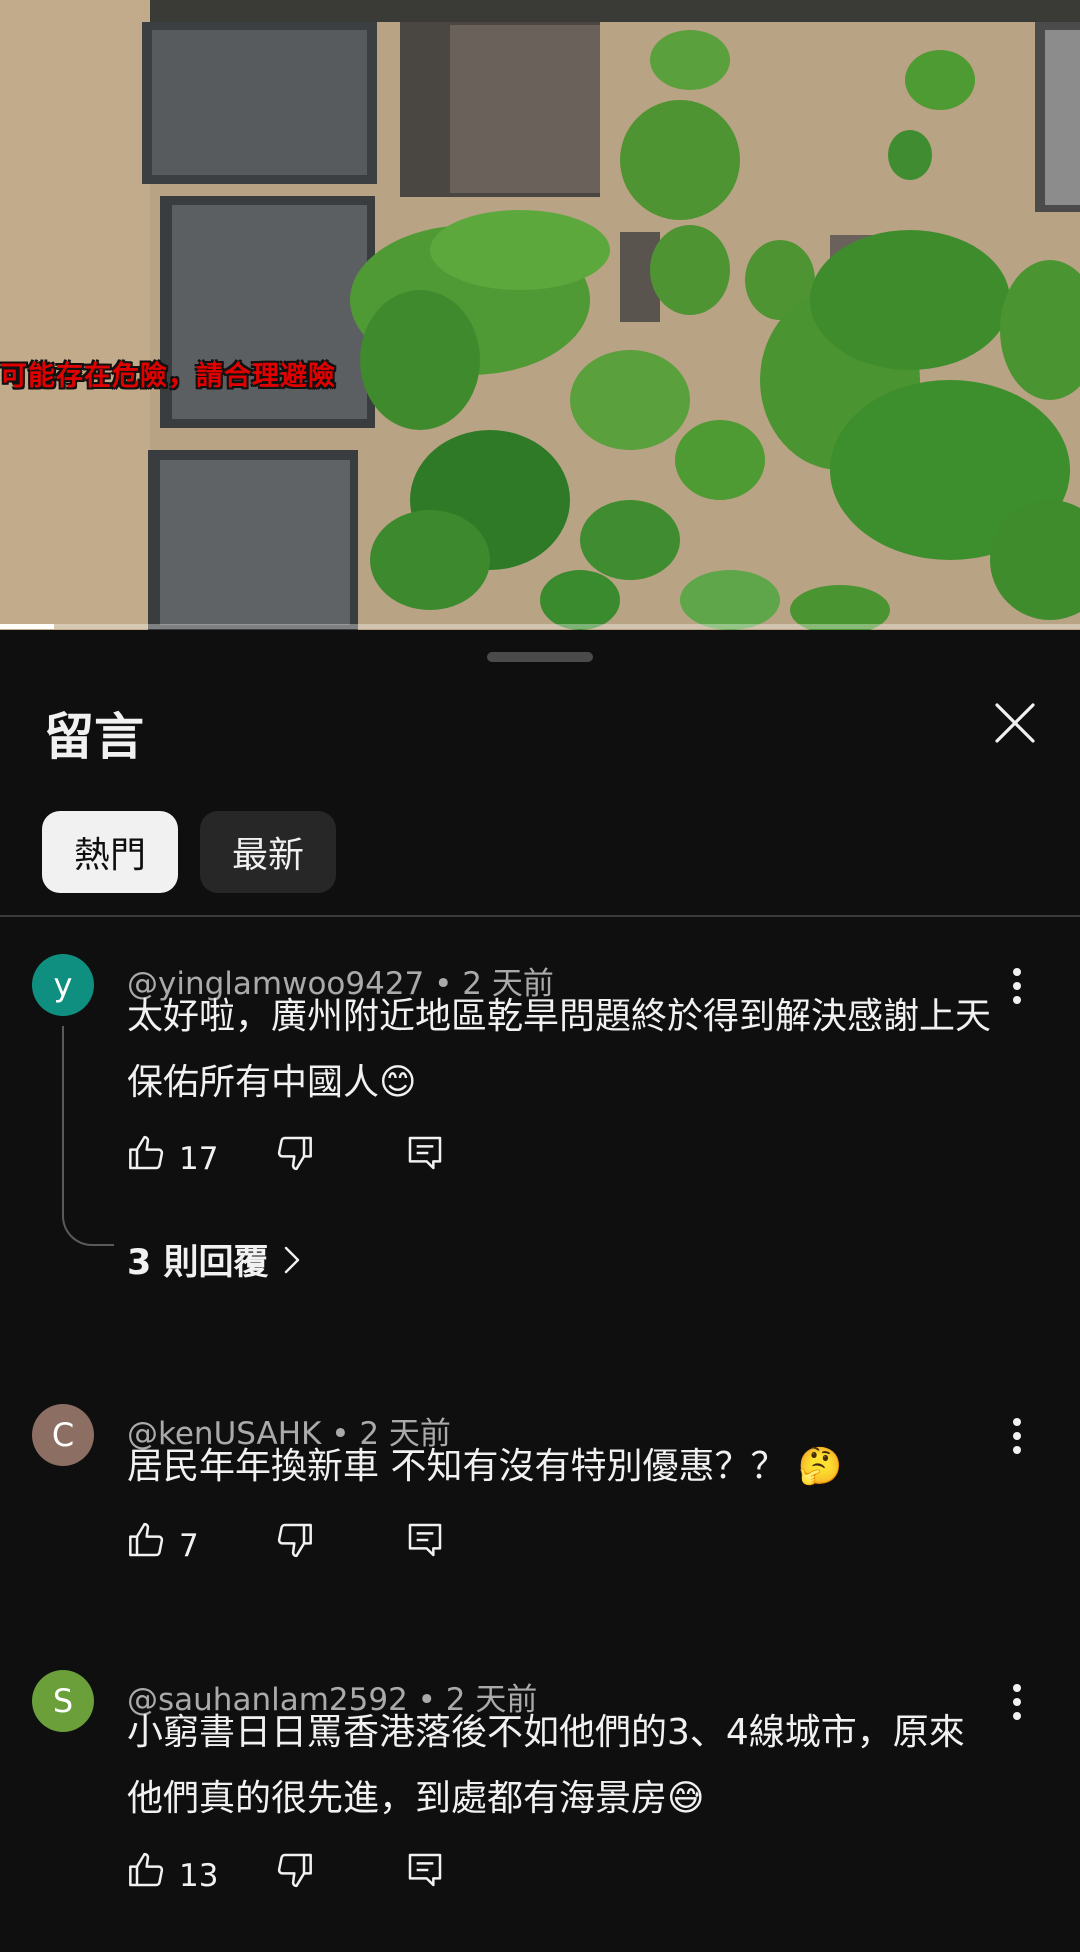 This screenshot has width=1080, height=1952. I want to click on view-replies-button: 3 則回覆, so click(214, 1259).